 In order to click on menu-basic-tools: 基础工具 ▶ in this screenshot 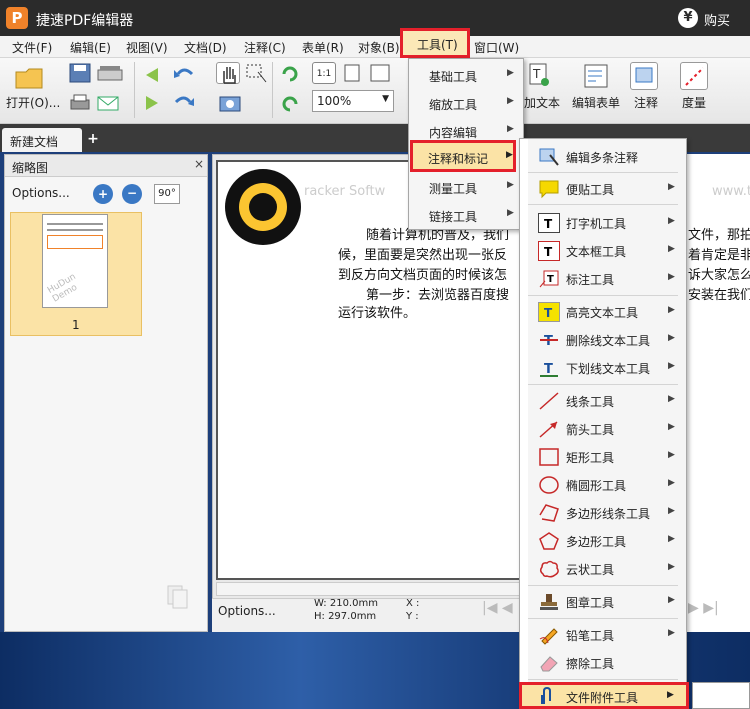, I will do `click(466, 75)`.